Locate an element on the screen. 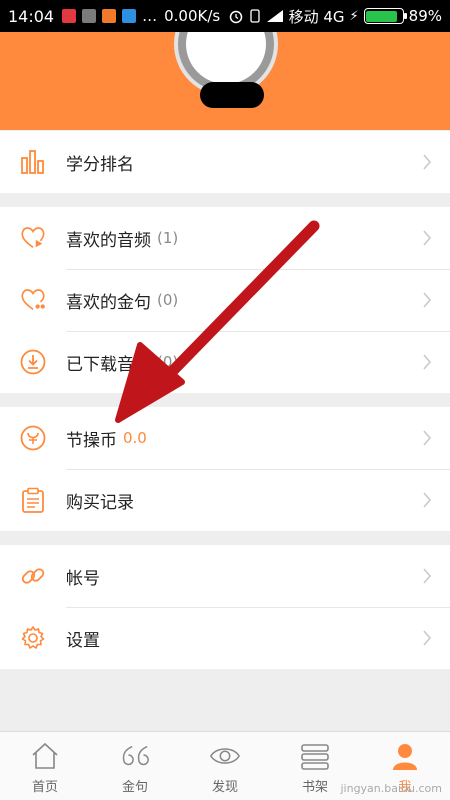 This screenshot has height=800, width=450. heart-quote-icon is located at coordinates (33, 300).